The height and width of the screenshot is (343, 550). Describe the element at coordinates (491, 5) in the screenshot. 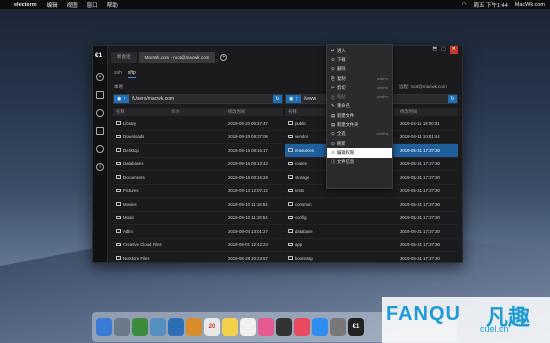

I see `clock: 周五 下午1:44` at that location.